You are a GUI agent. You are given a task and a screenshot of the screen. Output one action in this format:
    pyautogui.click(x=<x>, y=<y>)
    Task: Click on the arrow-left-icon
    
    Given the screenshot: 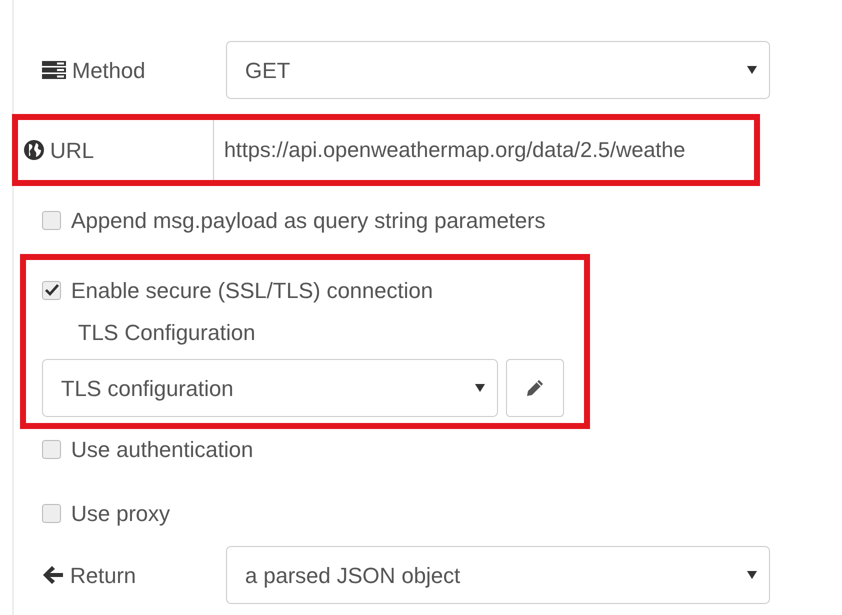 What is the action you would take?
    pyautogui.click(x=53, y=575)
    